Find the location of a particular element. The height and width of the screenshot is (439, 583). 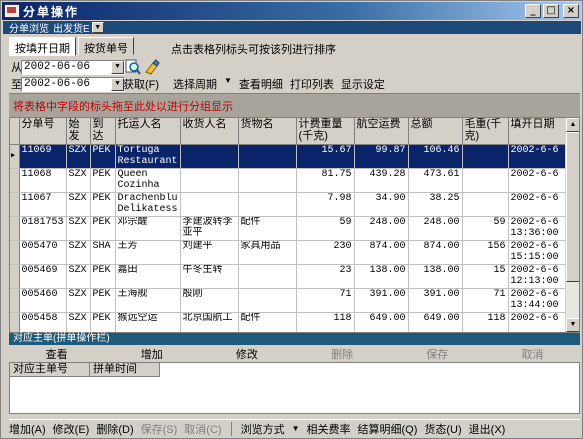

add-button: 增加(A) is located at coordinates (27, 429).